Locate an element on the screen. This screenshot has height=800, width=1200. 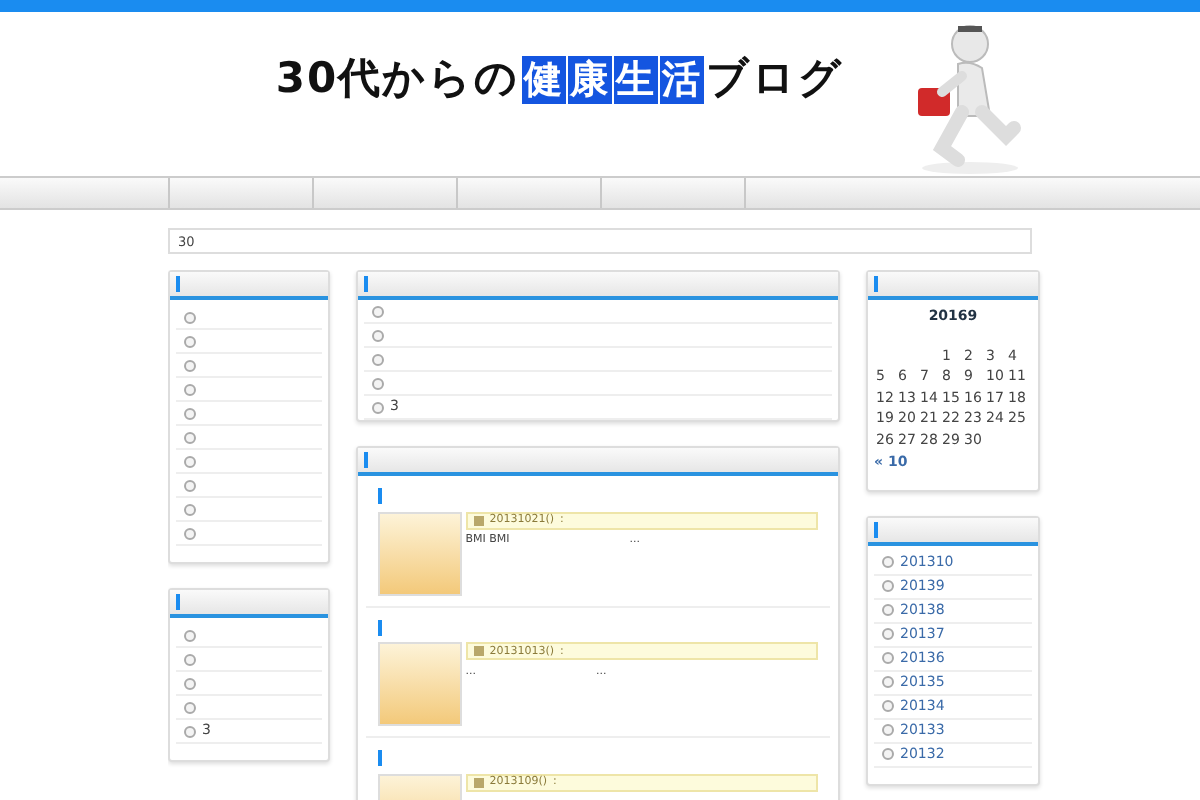
logo-text: 30代からの is located at coordinates (398, 79).